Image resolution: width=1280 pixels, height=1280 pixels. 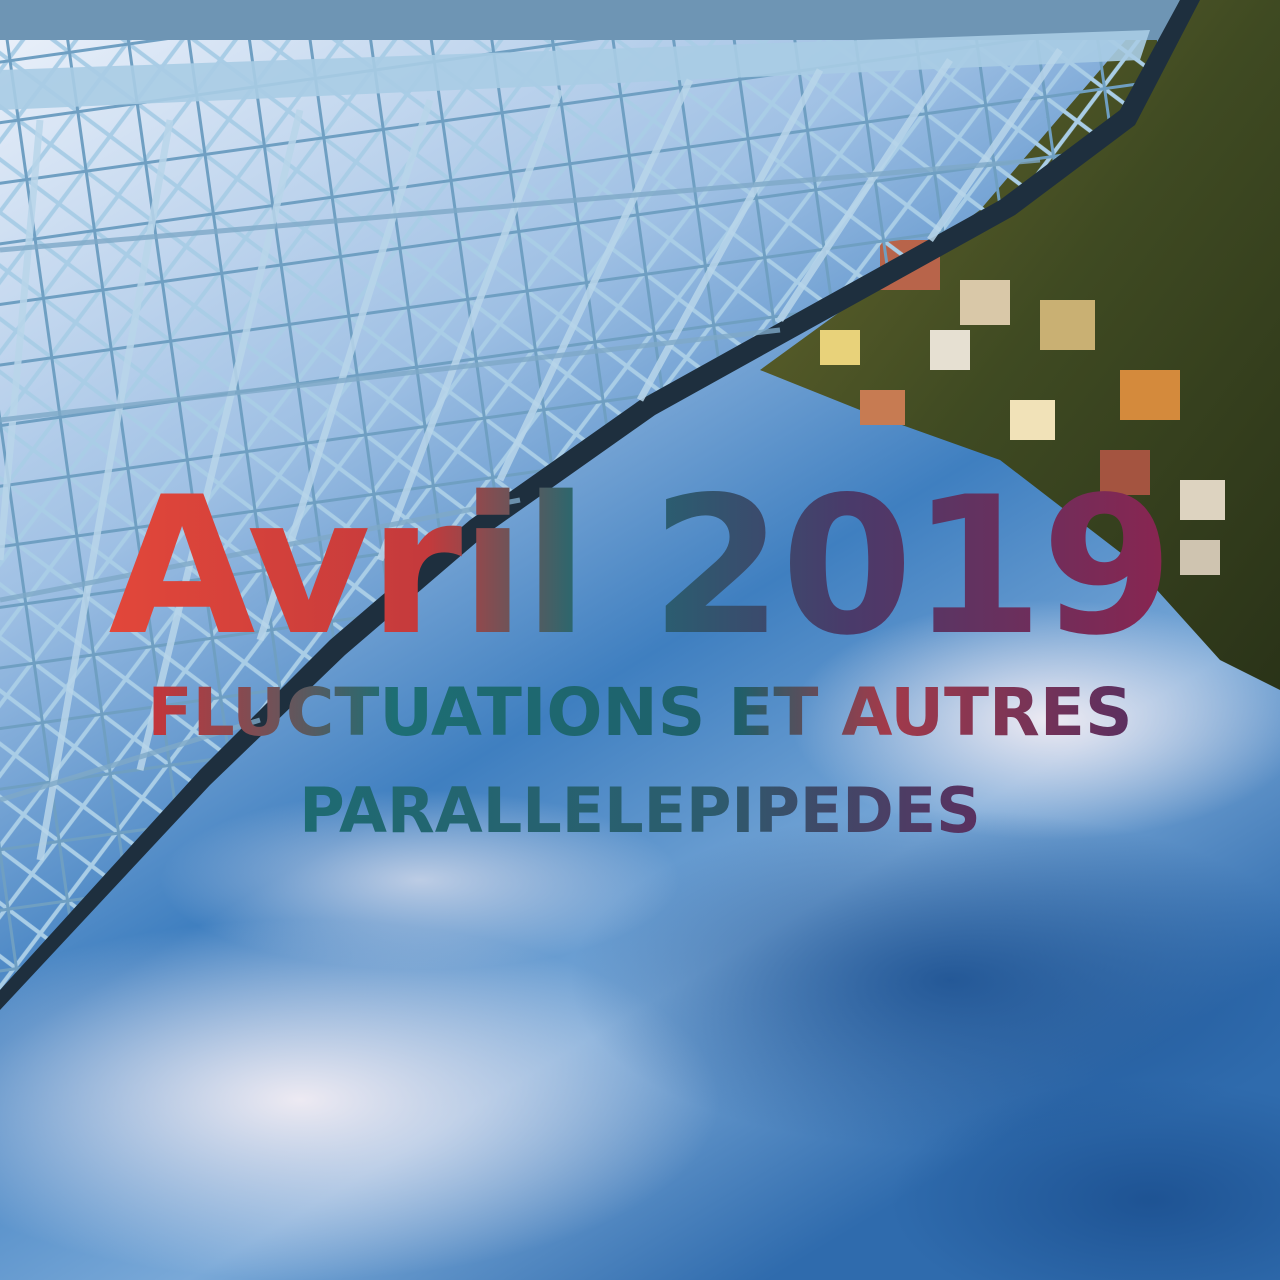 I want to click on poster-subtitle-line2: PARALLELEPIPEDES, so click(x=639, y=810).